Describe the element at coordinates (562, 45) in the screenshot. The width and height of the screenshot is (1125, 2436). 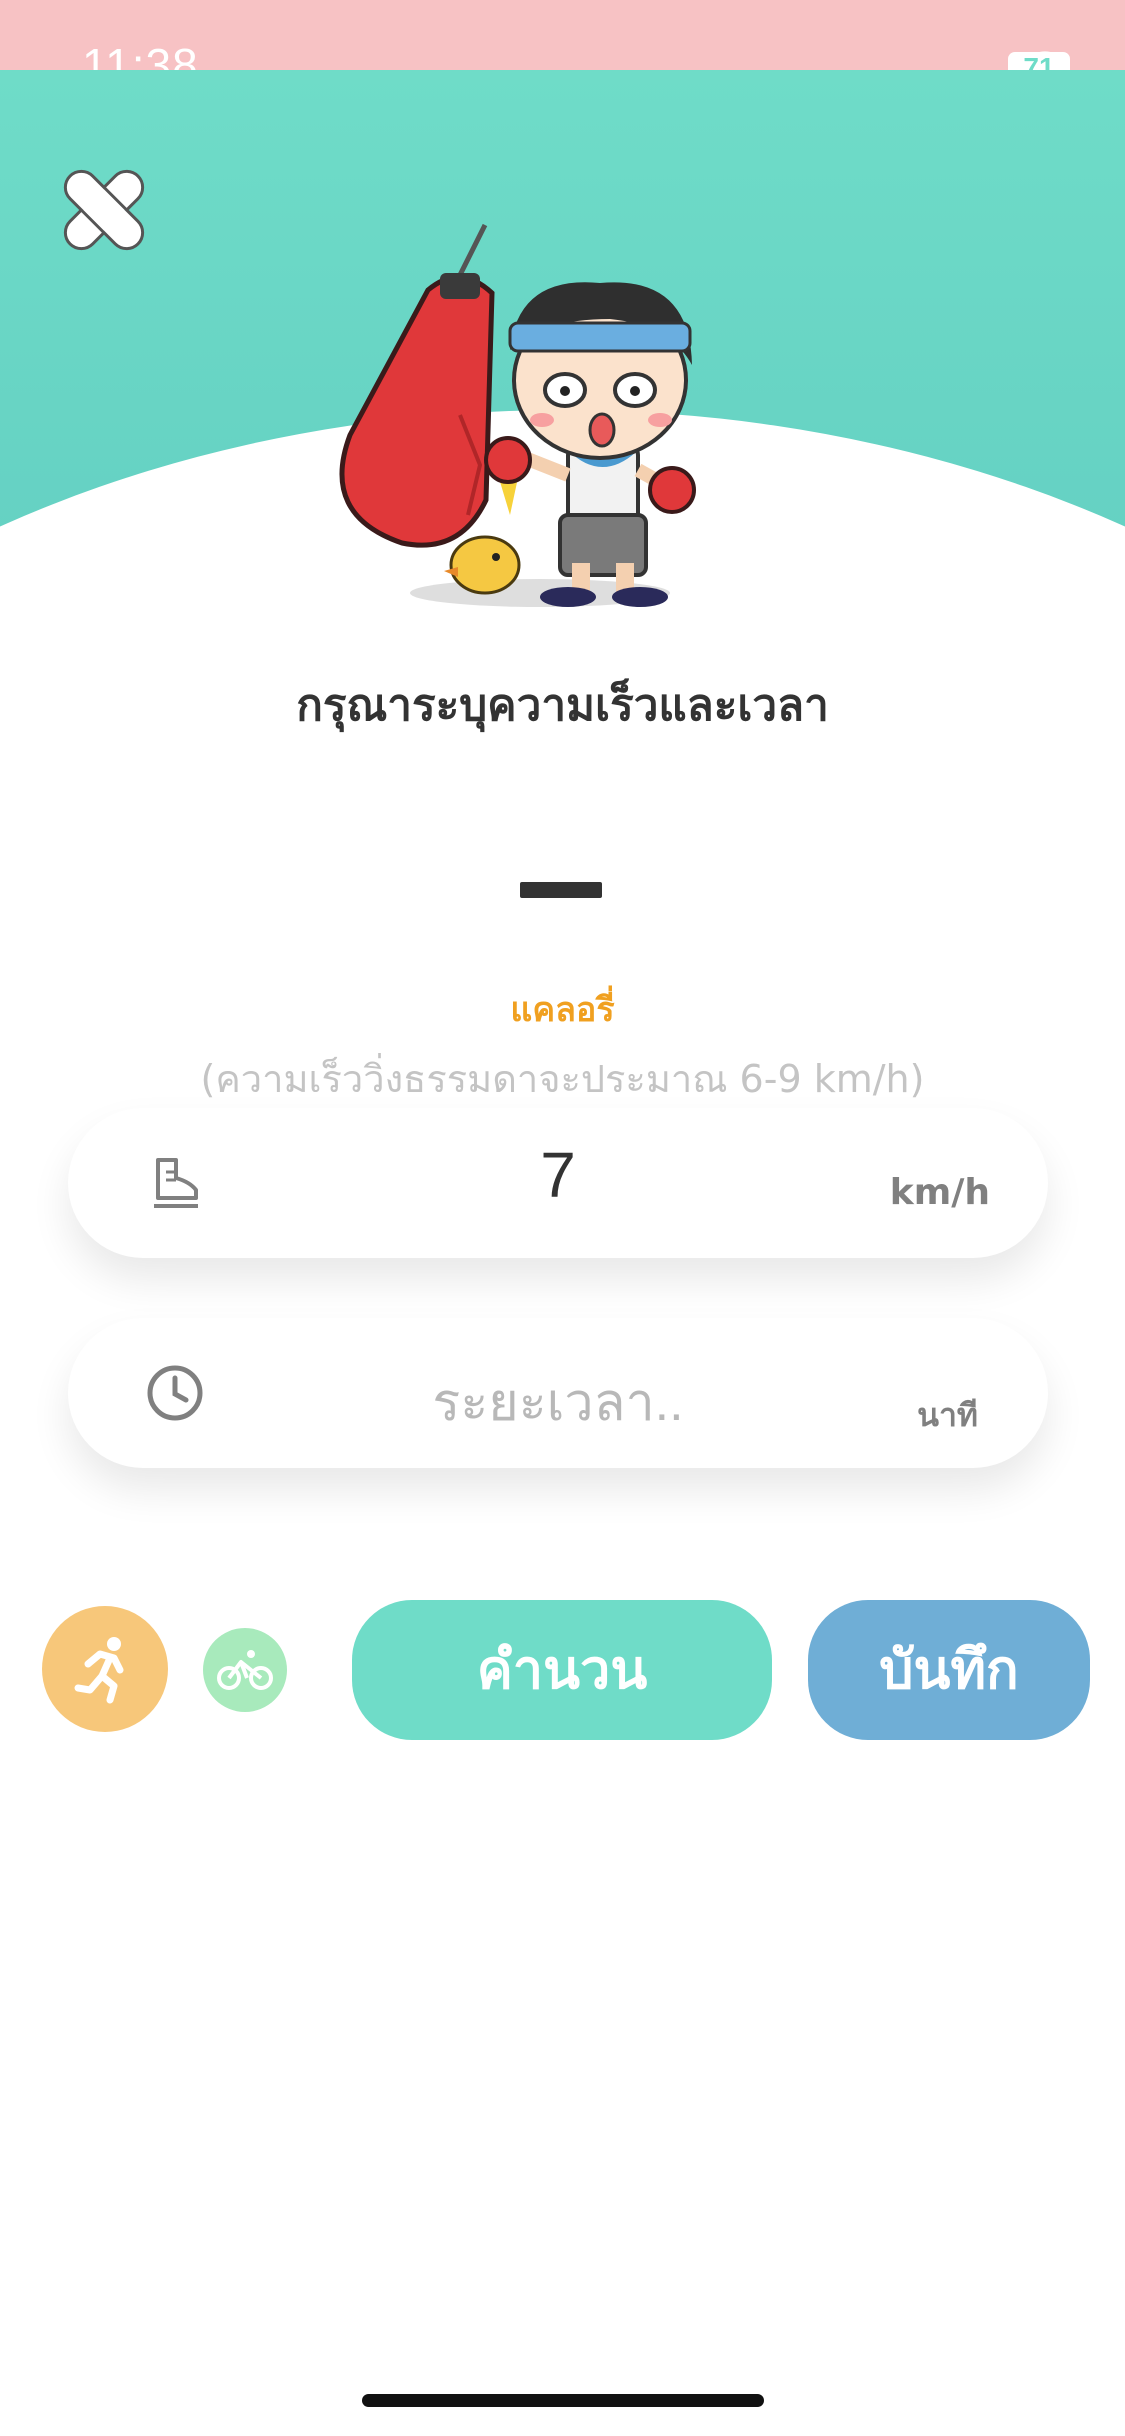
I see `status-bar: 11:38 71` at that location.